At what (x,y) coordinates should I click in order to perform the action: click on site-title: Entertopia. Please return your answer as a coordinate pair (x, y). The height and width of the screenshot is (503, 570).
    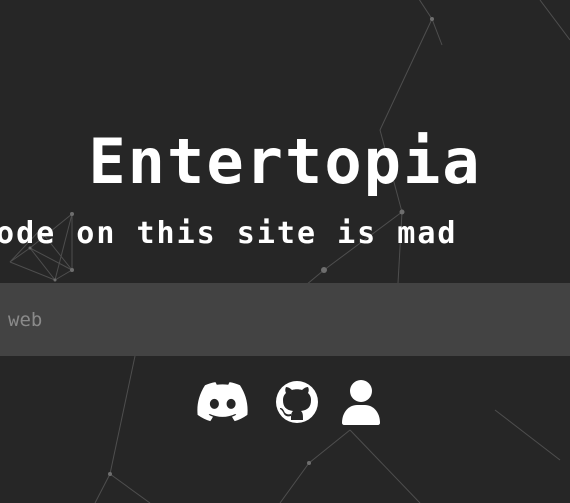
    Looking at the image, I should click on (285, 161).